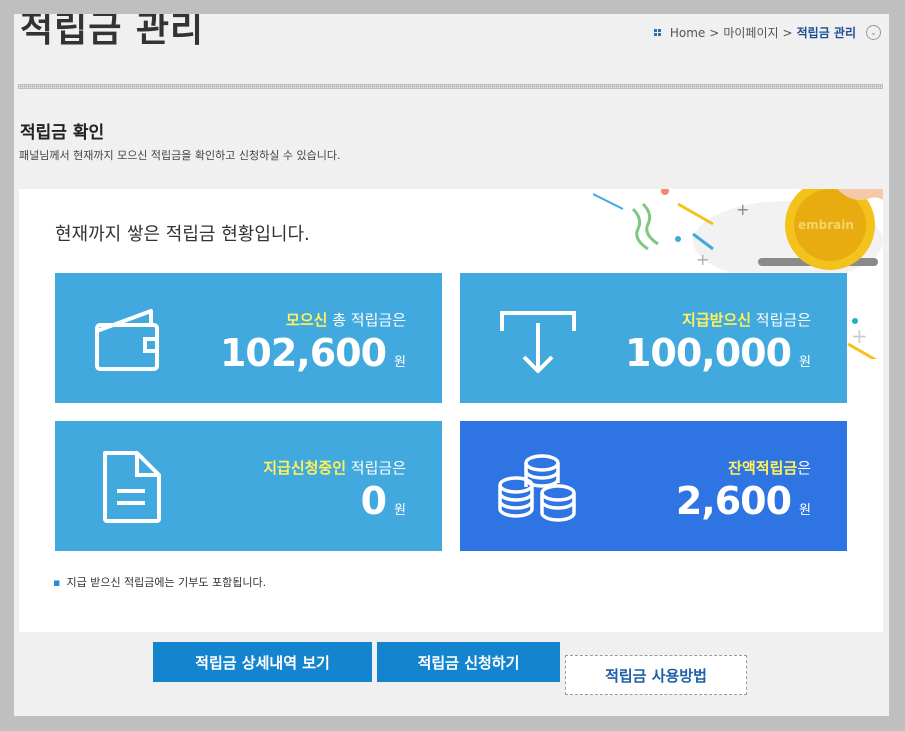  I want to click on request-points-button: 적립금 신청하기, so click(468, 662).